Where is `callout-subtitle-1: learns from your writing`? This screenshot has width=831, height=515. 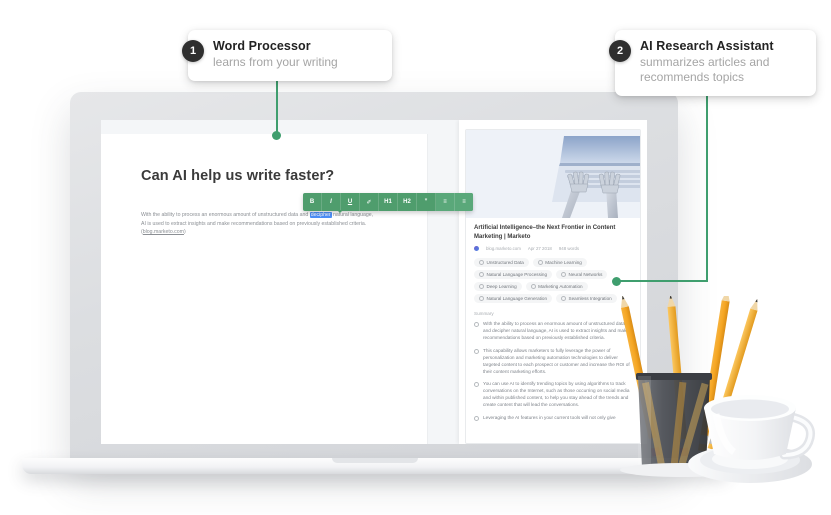
callout-subtitle-1: learns from your writing is located at coordinates (275, 62).